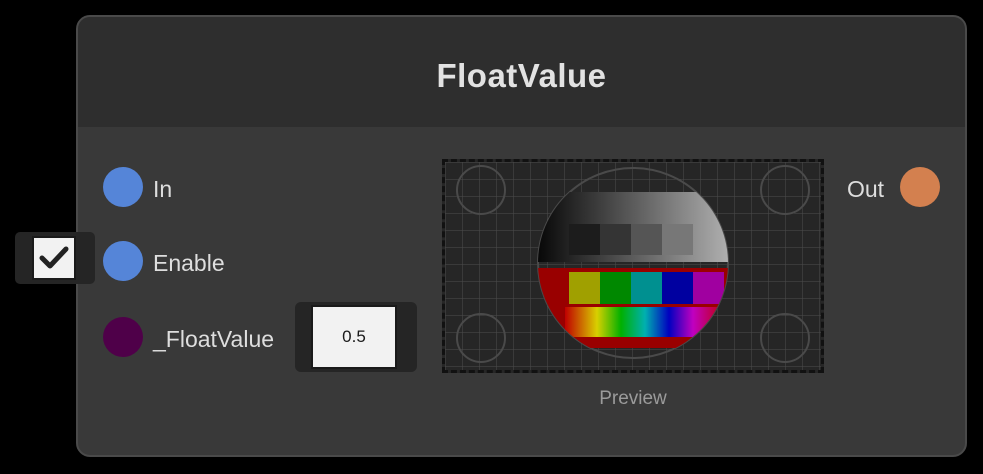  I want to click on enable-checkbox, so click(54, 258).